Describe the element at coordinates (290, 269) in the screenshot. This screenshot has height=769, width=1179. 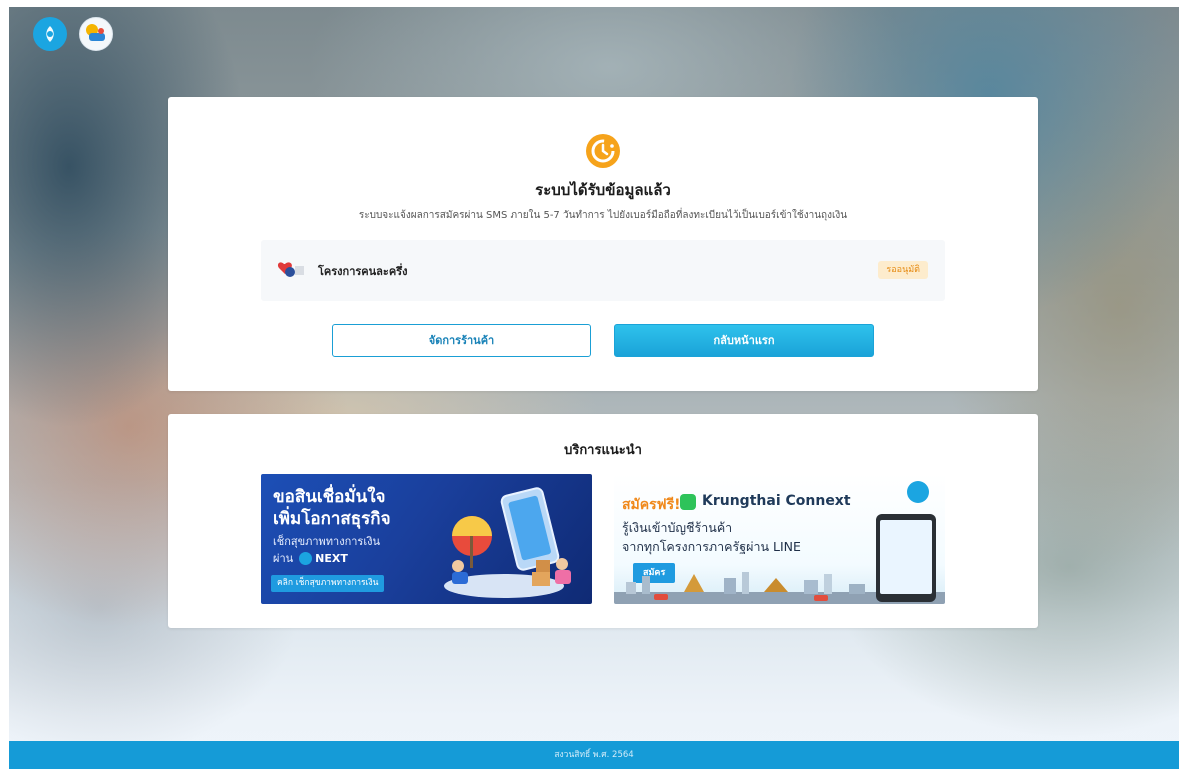
I see `half-half-project-icon` at that location.